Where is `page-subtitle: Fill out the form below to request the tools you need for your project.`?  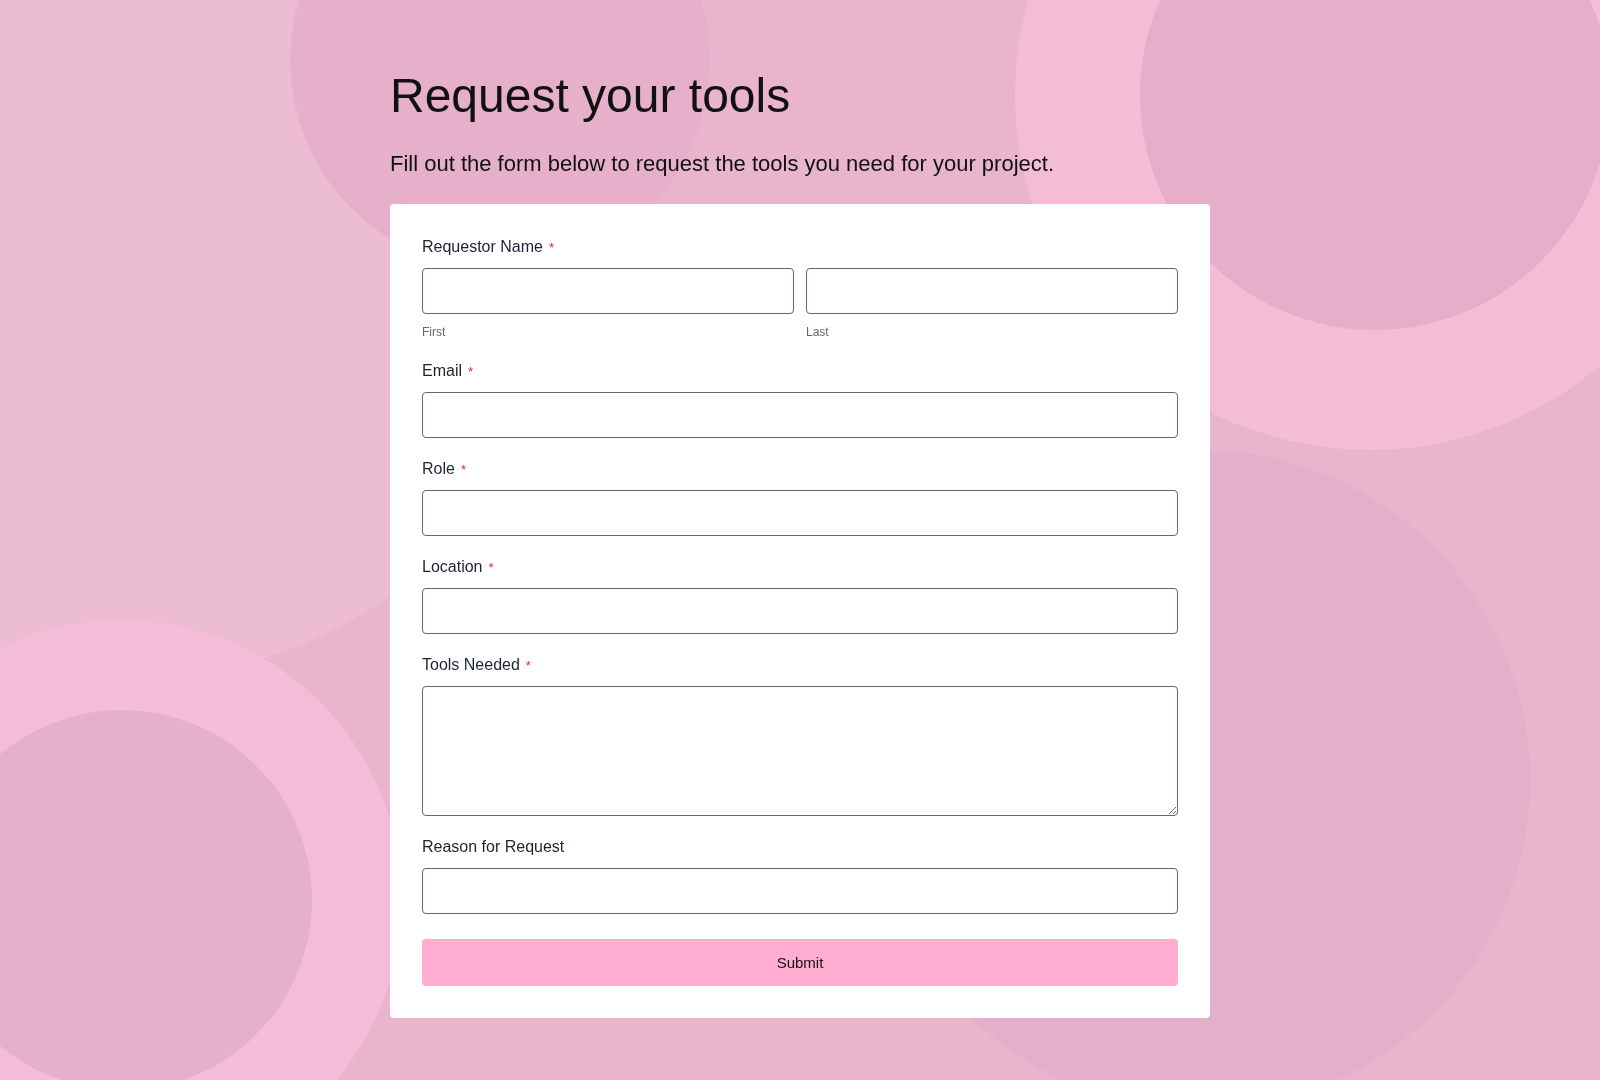 page-subtitle: Fill out the form below to request the tools you need for your project. is located at coordinates (723, 164).